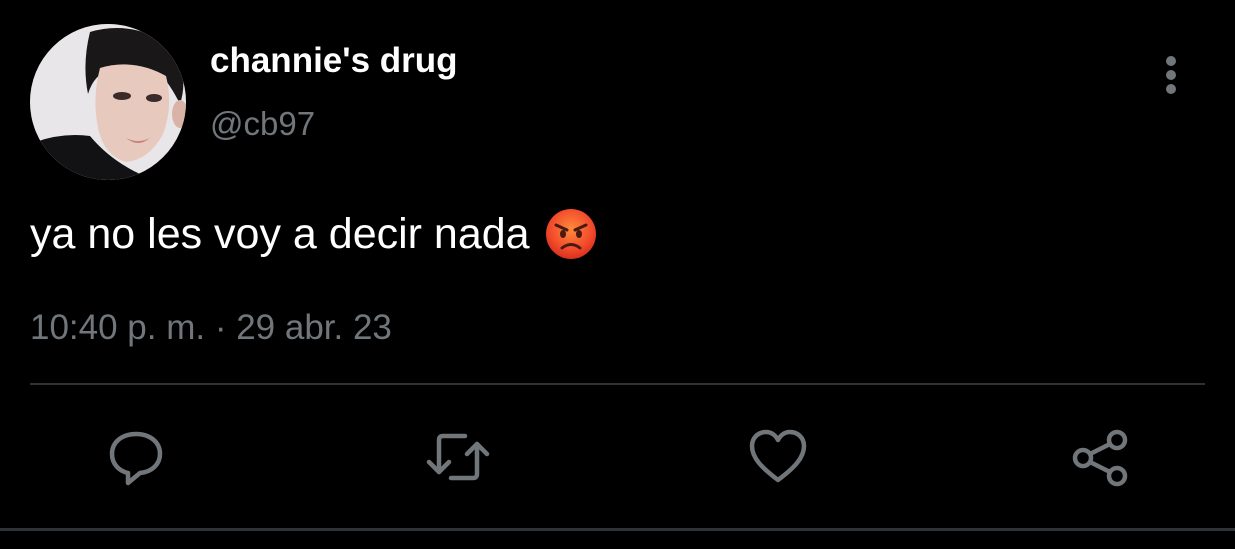 This screenshot has width=1235, height=549. I want to click on heart-icon, so click(778, 456).